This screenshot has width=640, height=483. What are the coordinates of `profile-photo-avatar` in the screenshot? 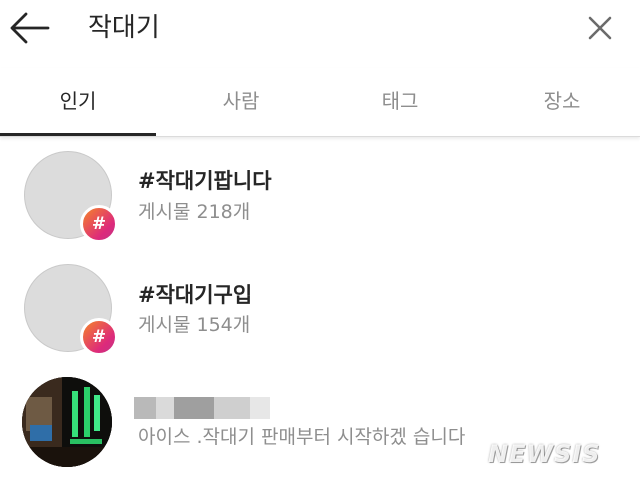 It's located at (67, 422).